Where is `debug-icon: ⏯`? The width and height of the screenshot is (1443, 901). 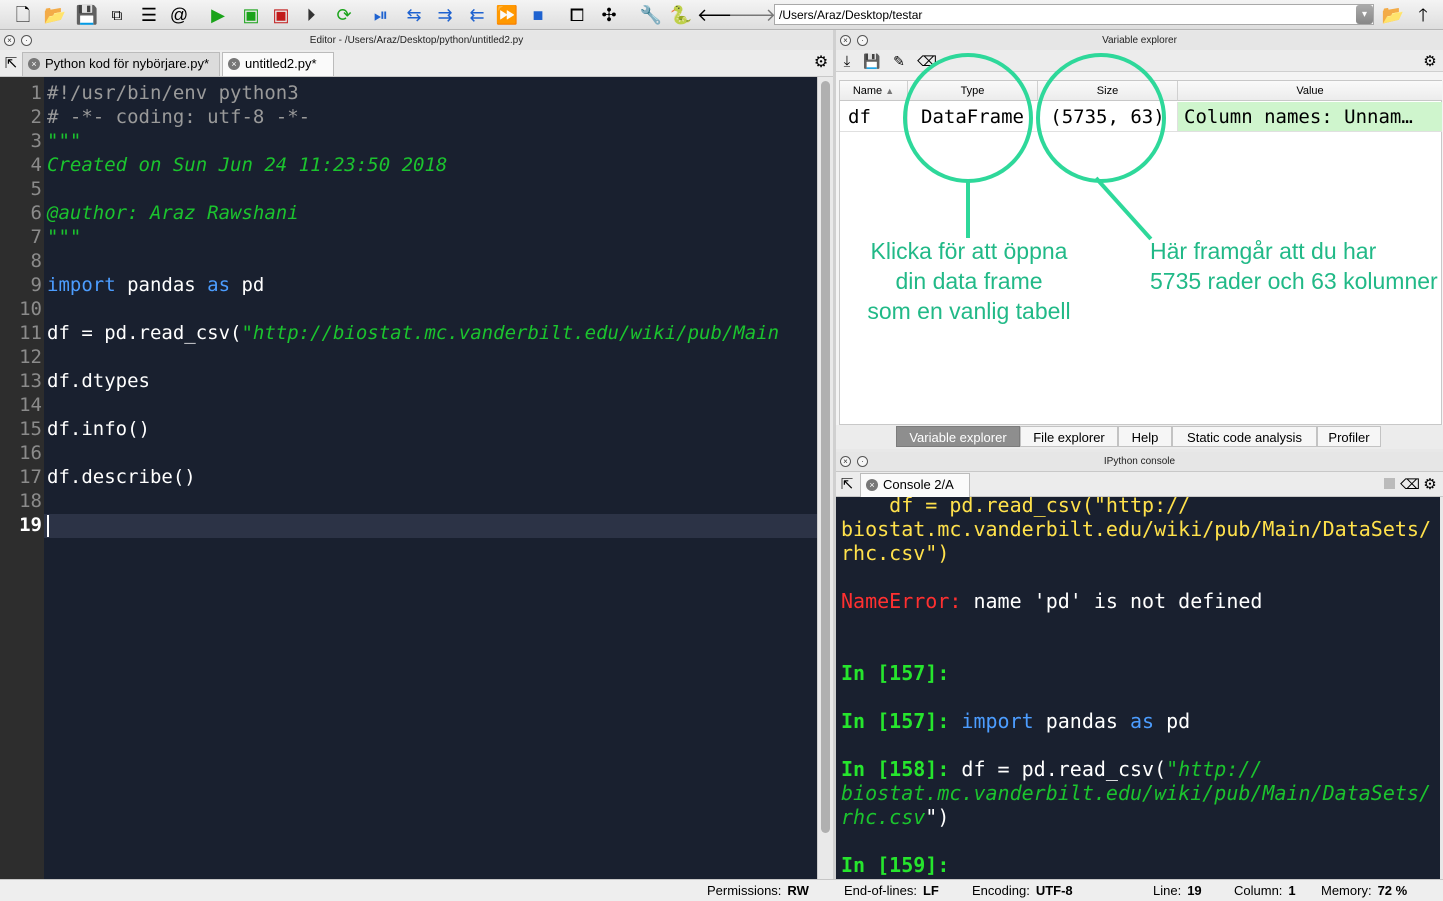 debug-icon: ⏯ is located at coordinates (381, 15).